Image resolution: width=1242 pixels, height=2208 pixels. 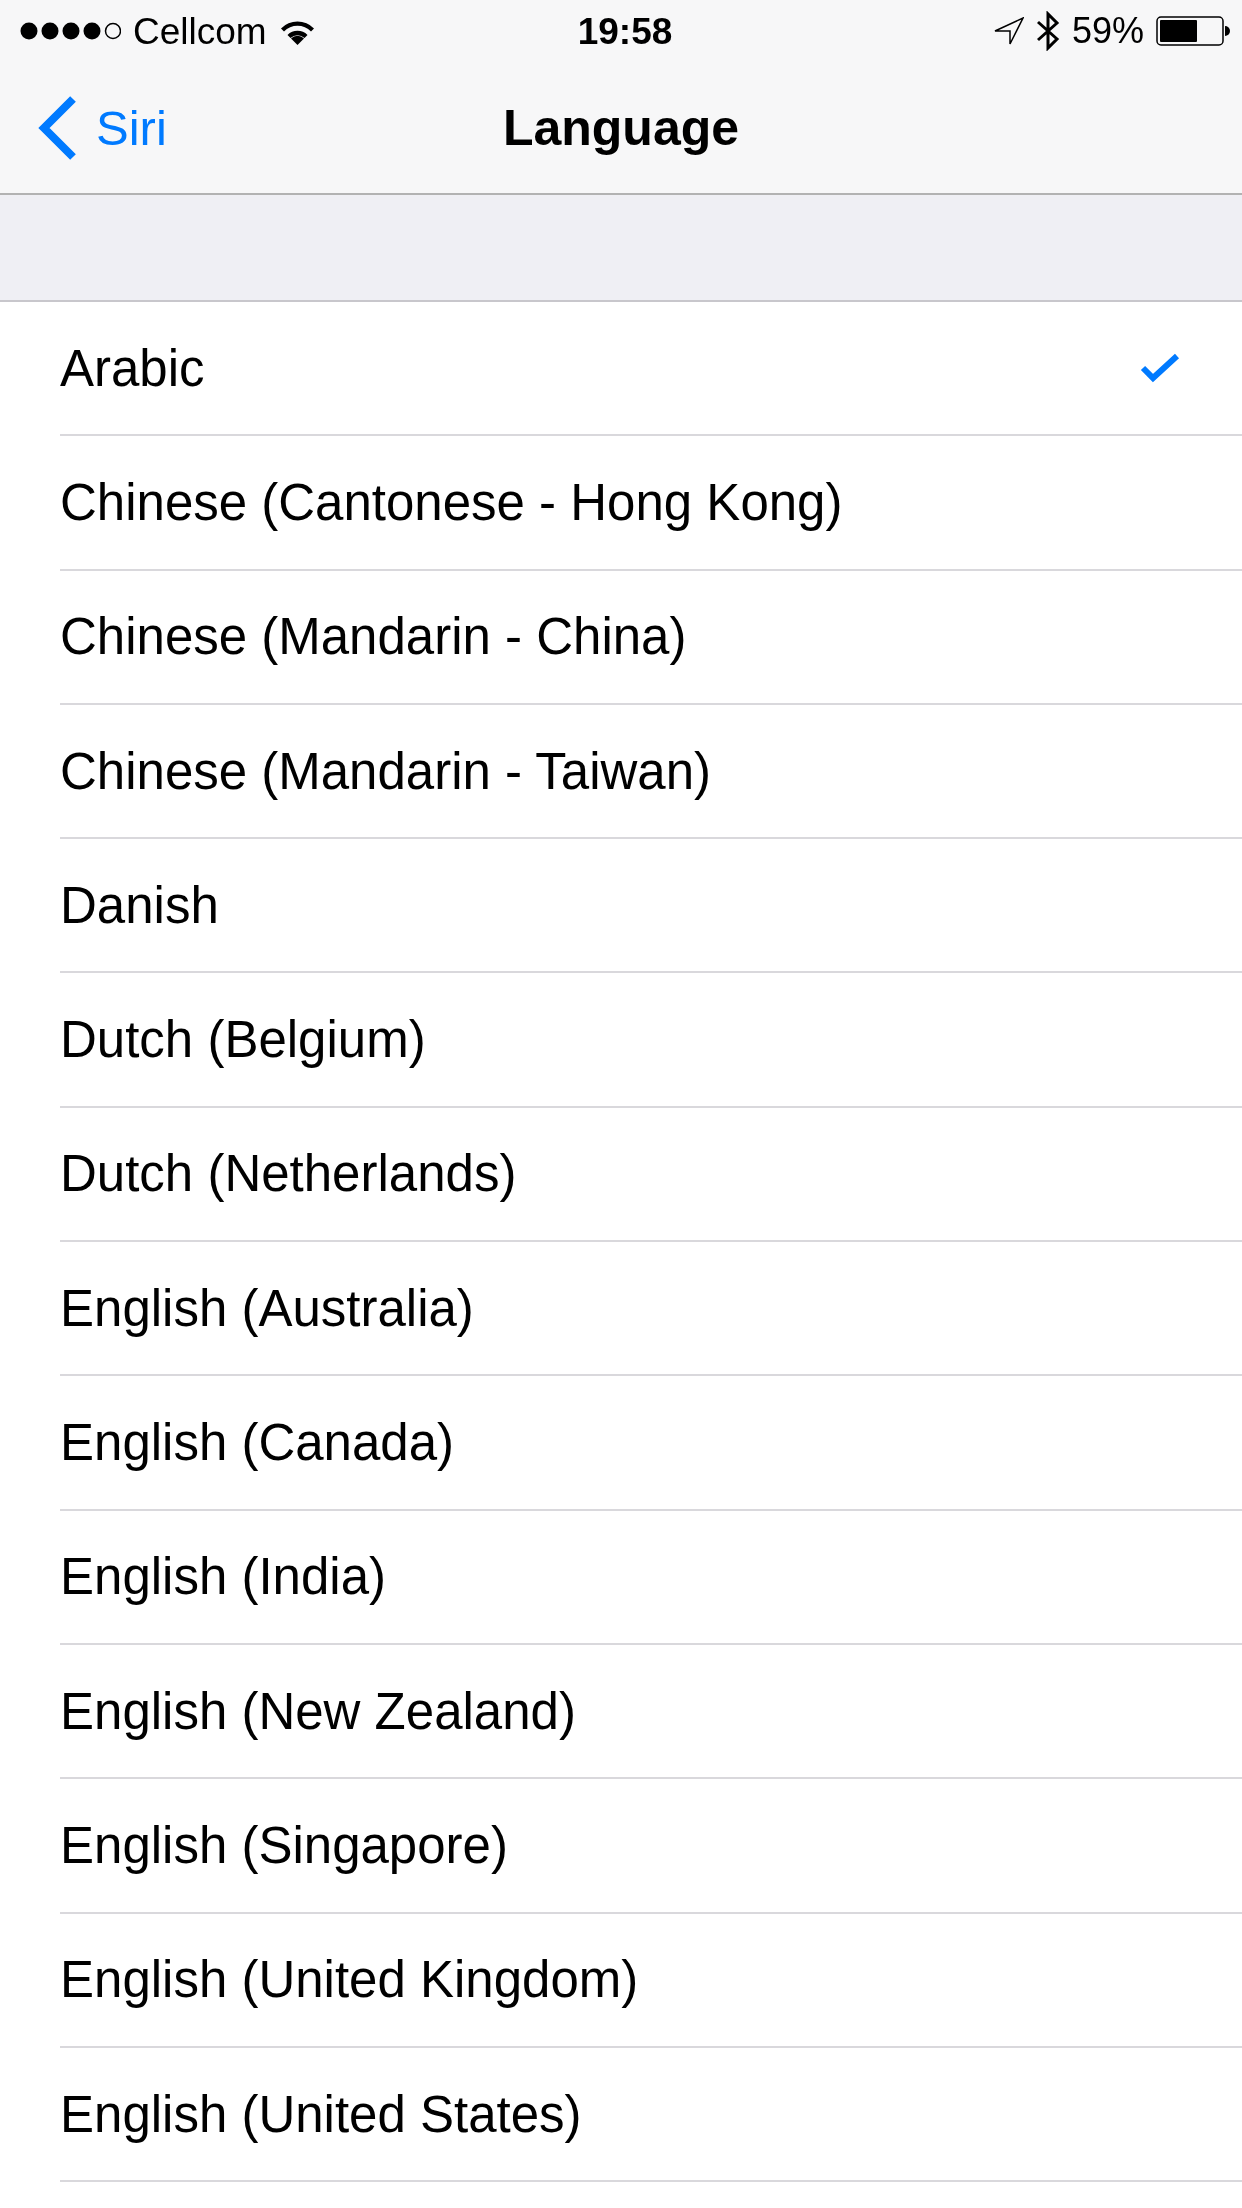 What do you see at coordinates (243, 1040) in the screenshot?
I see `language-name: Dutch (Belgium)` at bounding box center [243, 1040].